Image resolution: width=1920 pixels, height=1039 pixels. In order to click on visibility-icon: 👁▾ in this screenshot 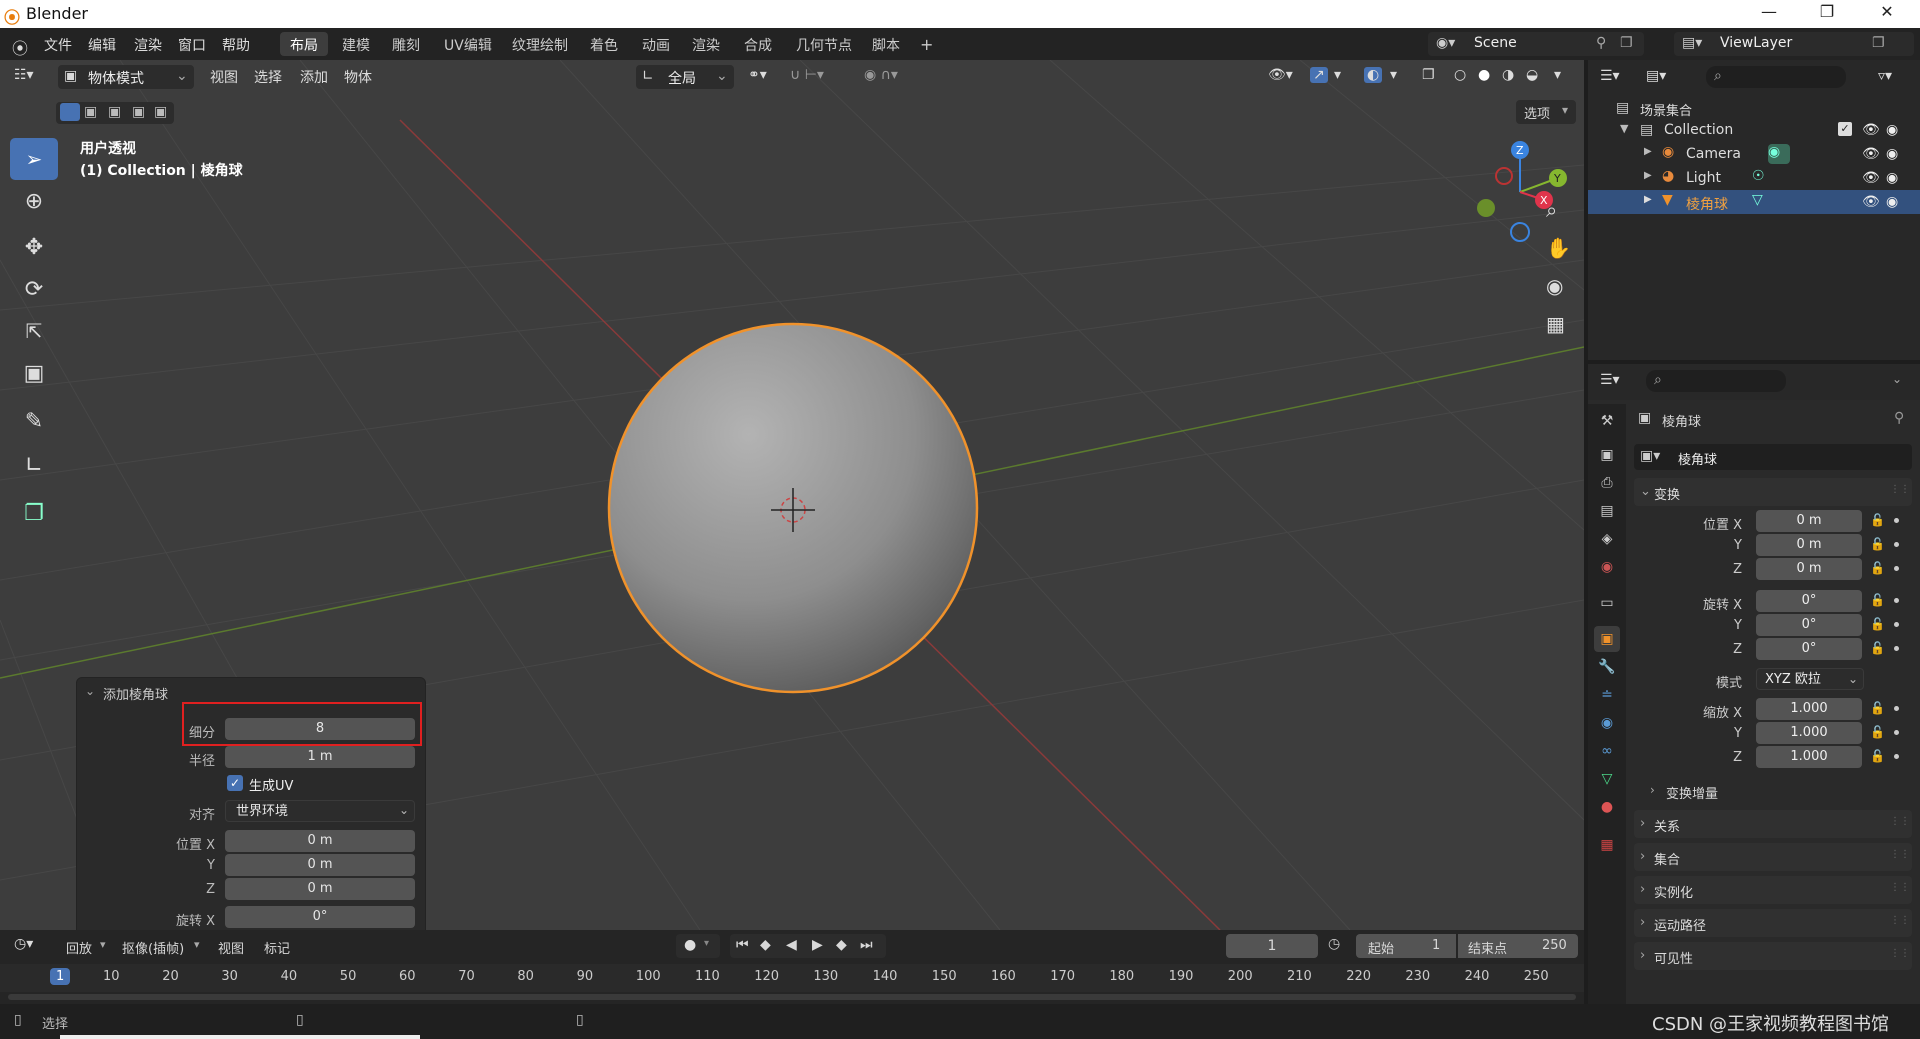, I will do `click(1280, 75)`.